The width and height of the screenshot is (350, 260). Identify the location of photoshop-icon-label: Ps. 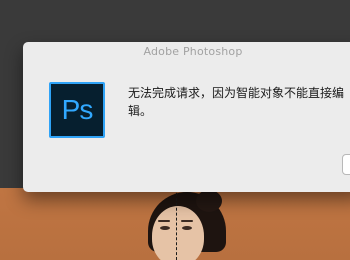
(77, 109).